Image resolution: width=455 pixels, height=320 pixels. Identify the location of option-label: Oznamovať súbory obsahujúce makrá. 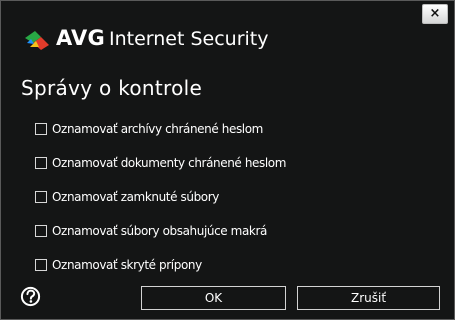
(159, 231).